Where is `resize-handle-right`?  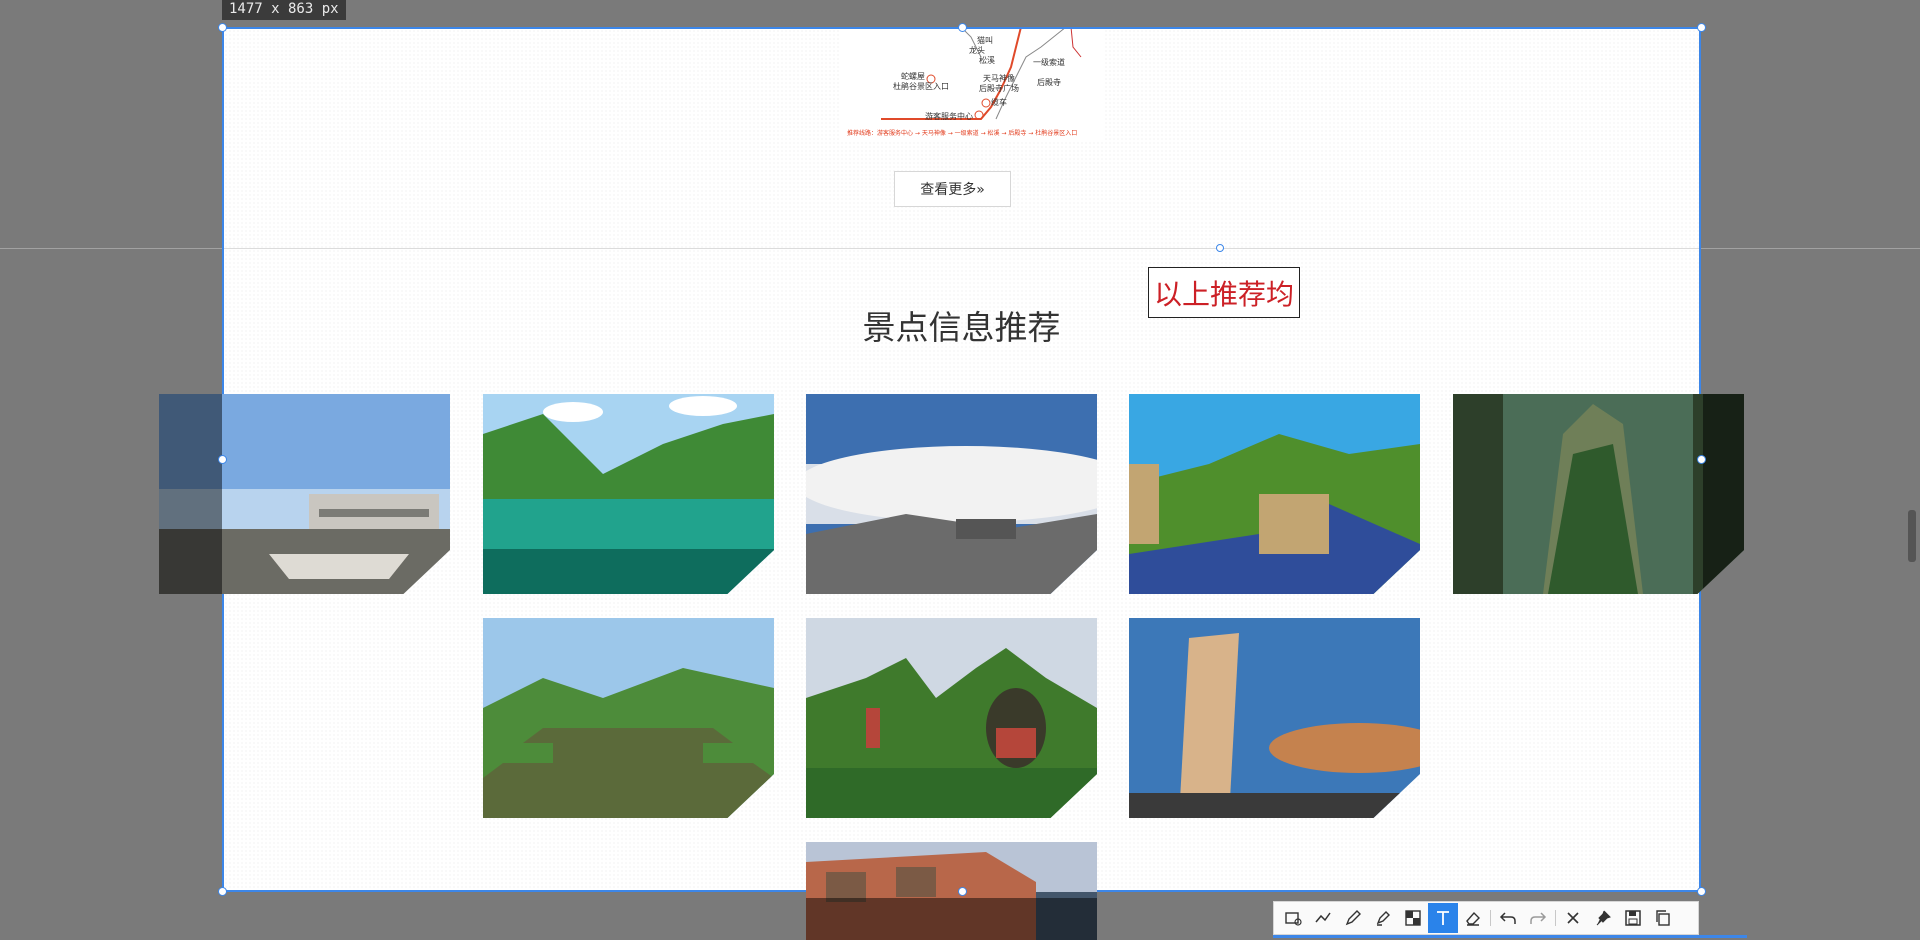
resize-handle-right is located at coordinates (1701, 459).